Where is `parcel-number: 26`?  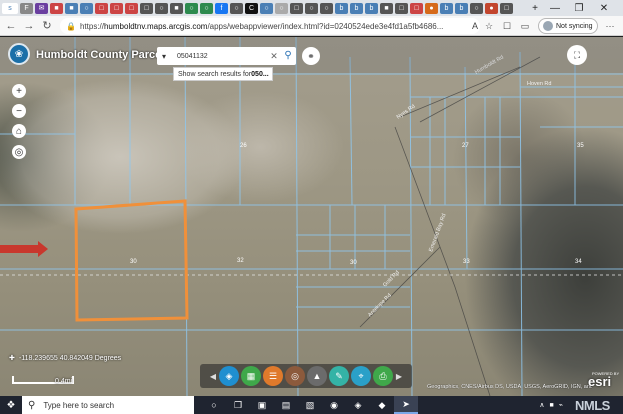
parcel-number: 26 is located at coordinates (243, 146).